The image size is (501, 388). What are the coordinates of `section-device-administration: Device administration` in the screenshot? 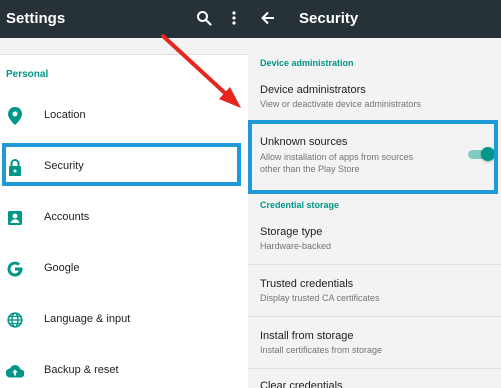 It's located at (307, 63).